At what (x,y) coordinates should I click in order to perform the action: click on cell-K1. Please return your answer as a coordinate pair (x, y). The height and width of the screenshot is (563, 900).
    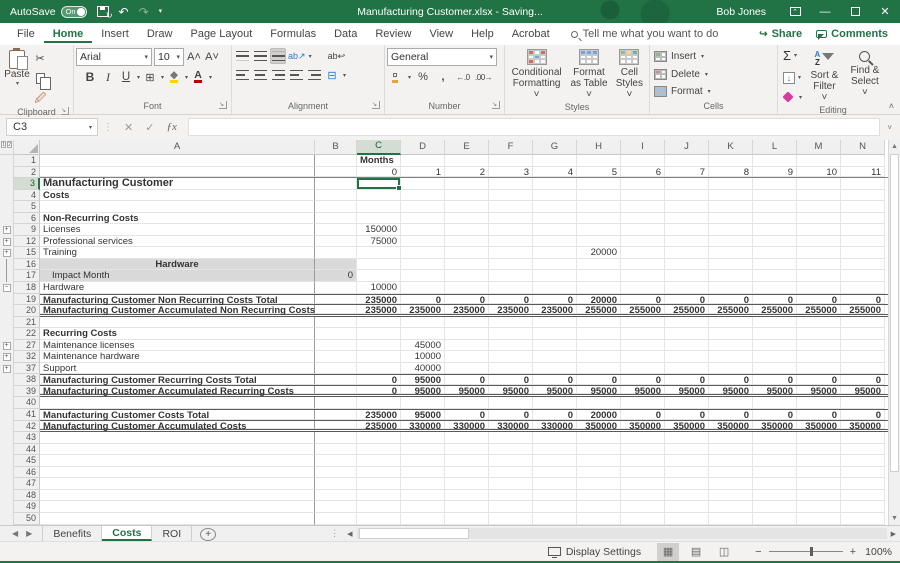
    Looking at the image, I should click on (731, 161).